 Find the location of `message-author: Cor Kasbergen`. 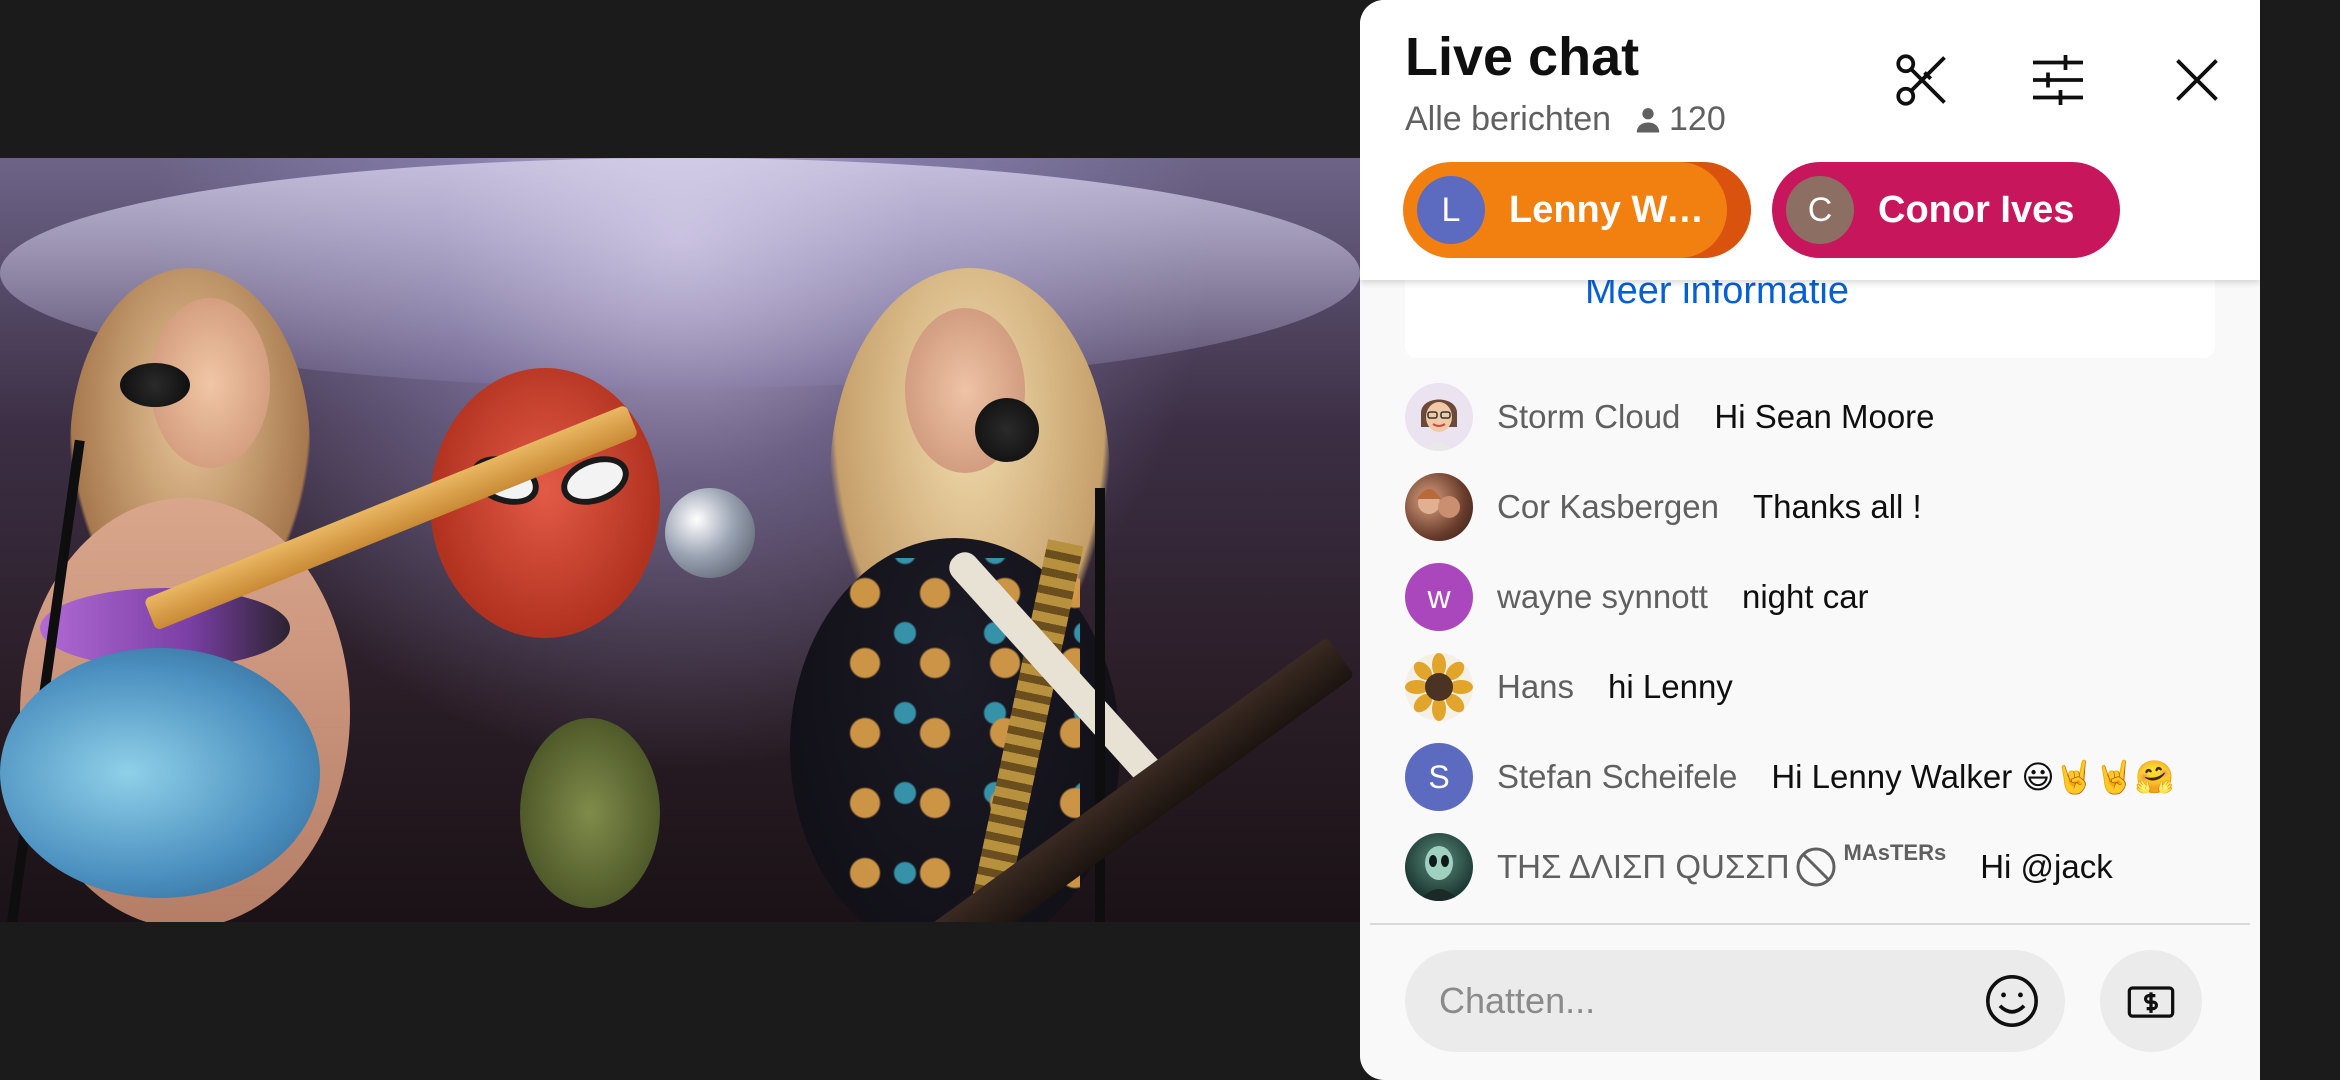

message-author: Cor Kasbergen is located at coordinates (1608, 507).